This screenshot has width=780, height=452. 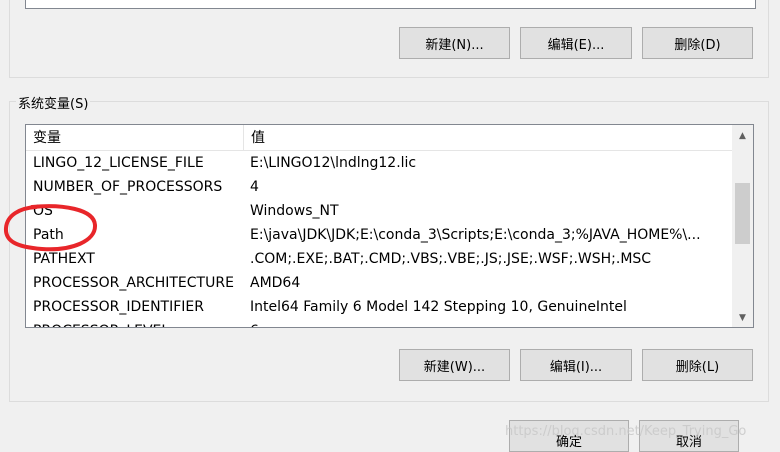 What do you see at coordinates (128, 187) in the screenshot?
I see `variable-name: NUMBER_OF_PROCESSORS` at bounding box center [128, 187].